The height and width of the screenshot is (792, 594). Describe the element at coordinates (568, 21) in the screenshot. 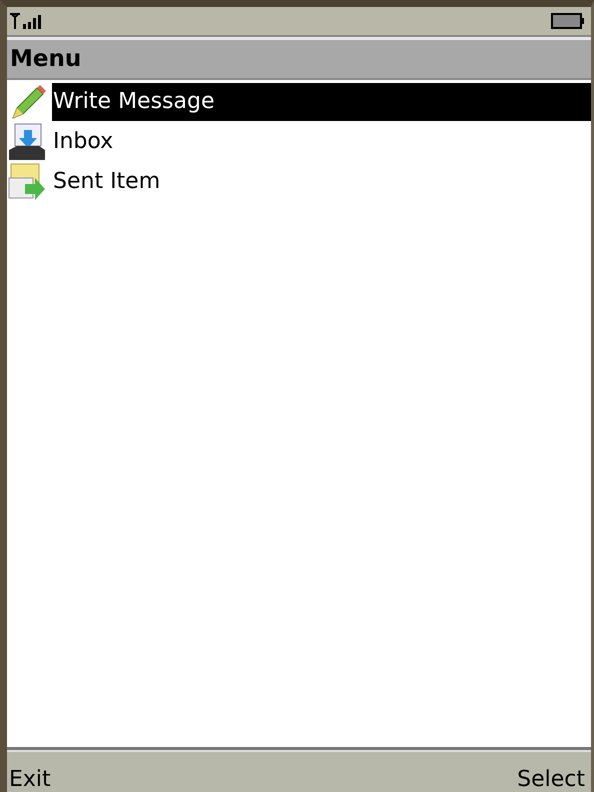

I see `battery-icon` at that location.